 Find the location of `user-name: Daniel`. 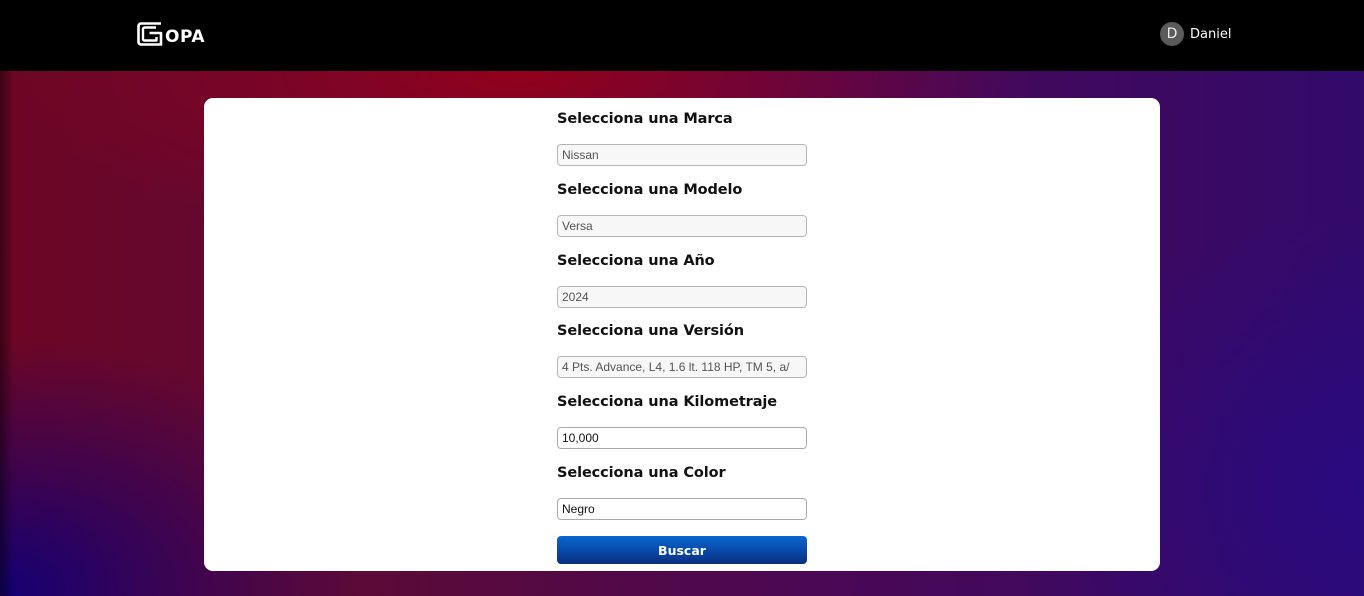

user-name: Daniel is located at coordinates (1210, 34).